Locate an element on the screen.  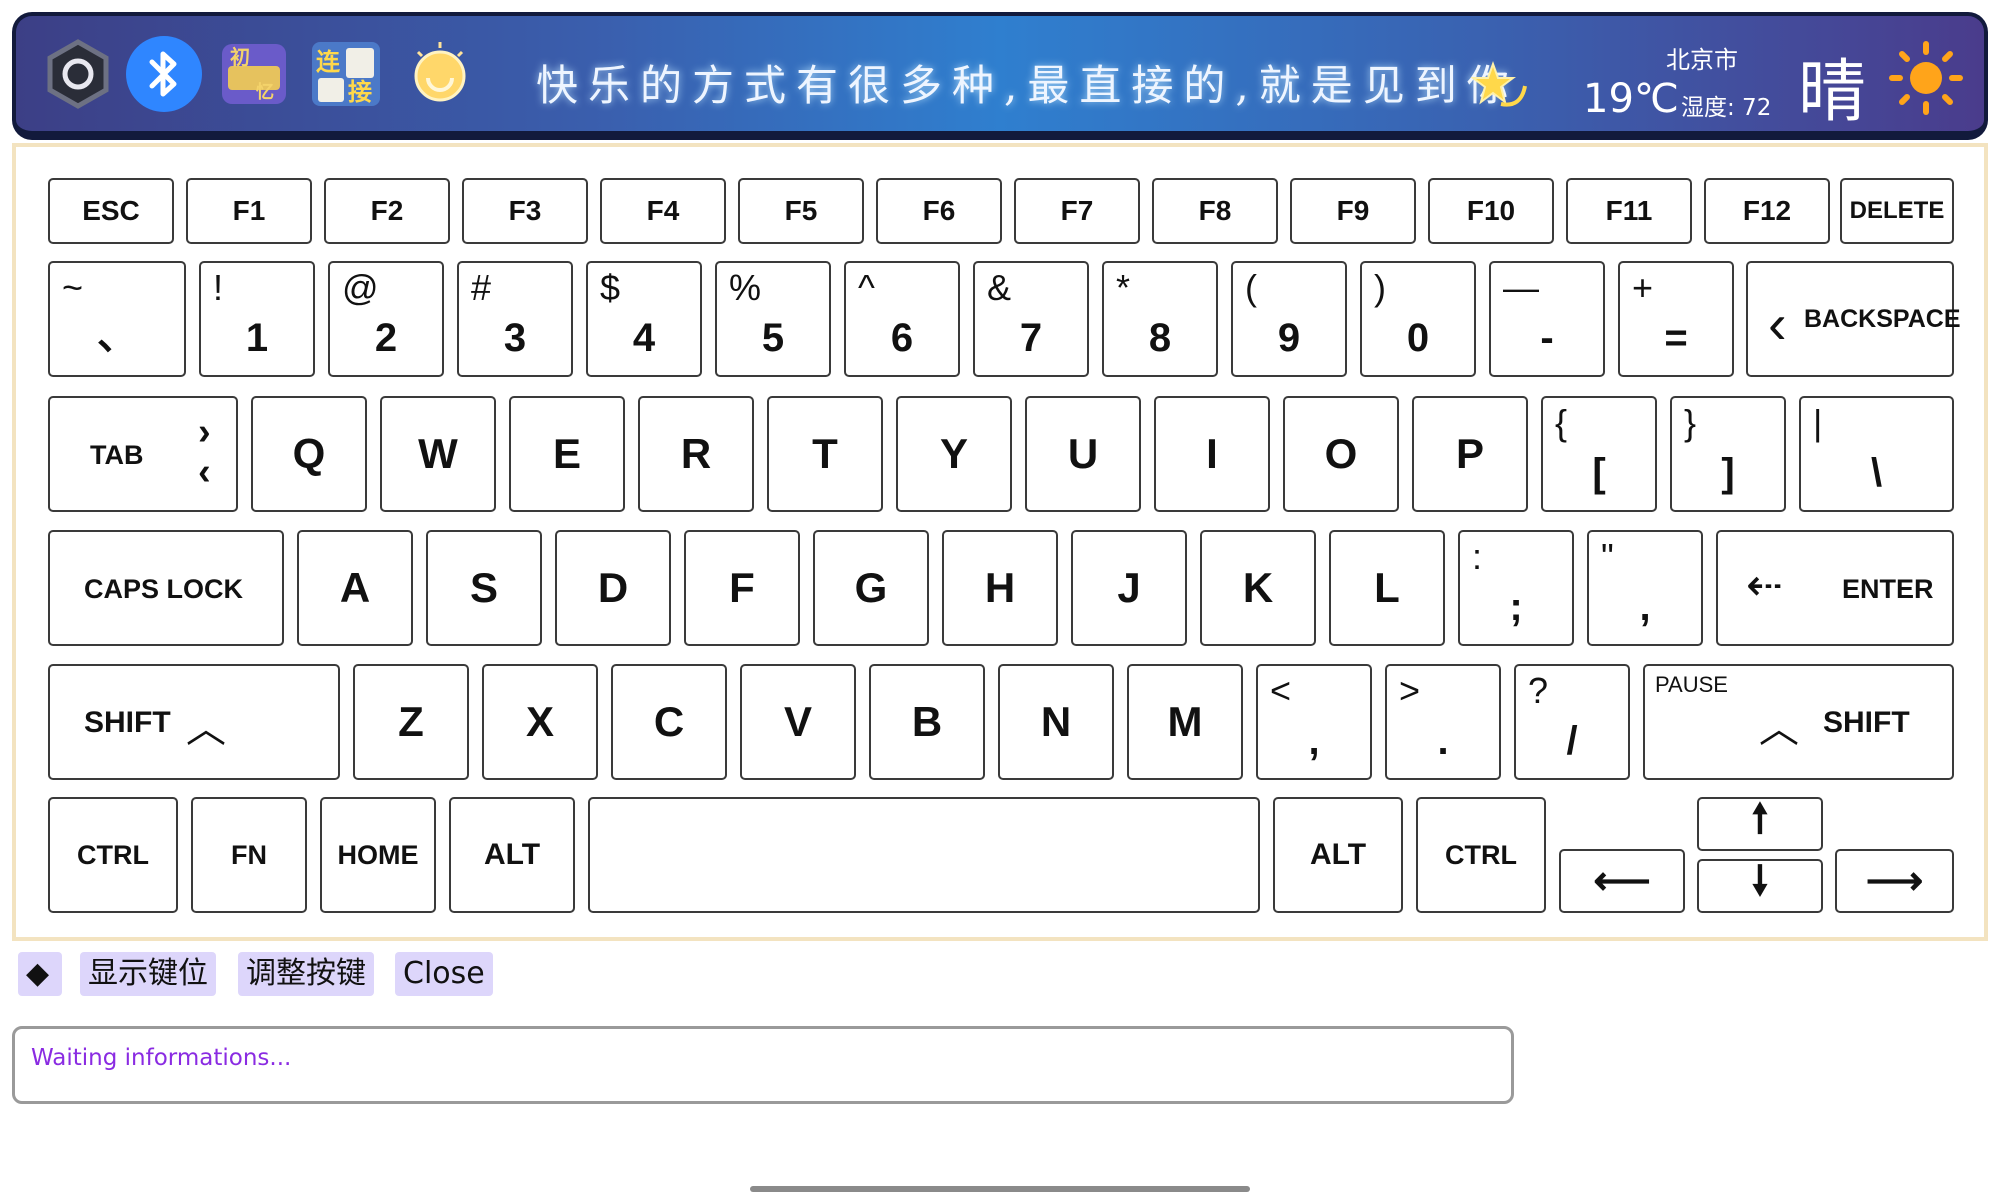
svg-text: 忆 is located at coordinates (265, 92).